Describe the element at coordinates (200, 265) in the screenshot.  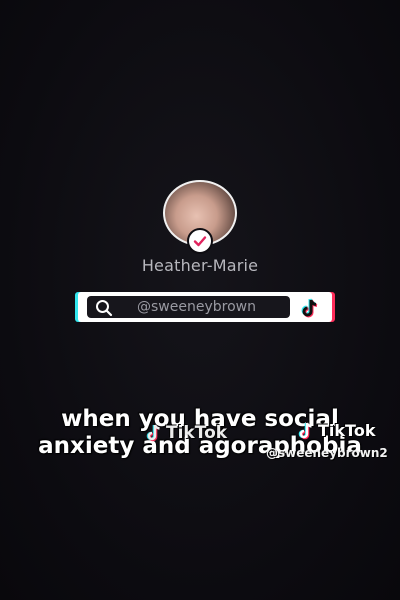
I see `profile-name: Heather-Marie` at that location.